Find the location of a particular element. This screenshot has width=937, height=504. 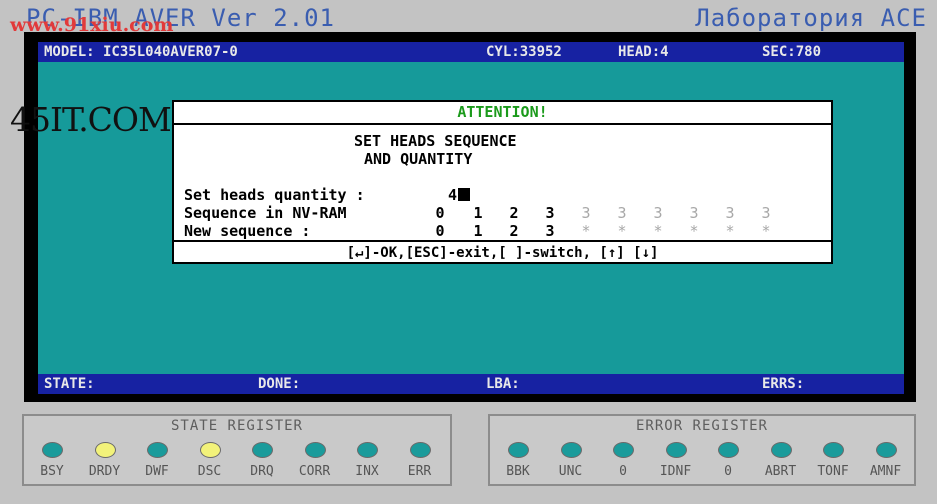

error-register-led-label: UNC is located at coordinates (570, 471).